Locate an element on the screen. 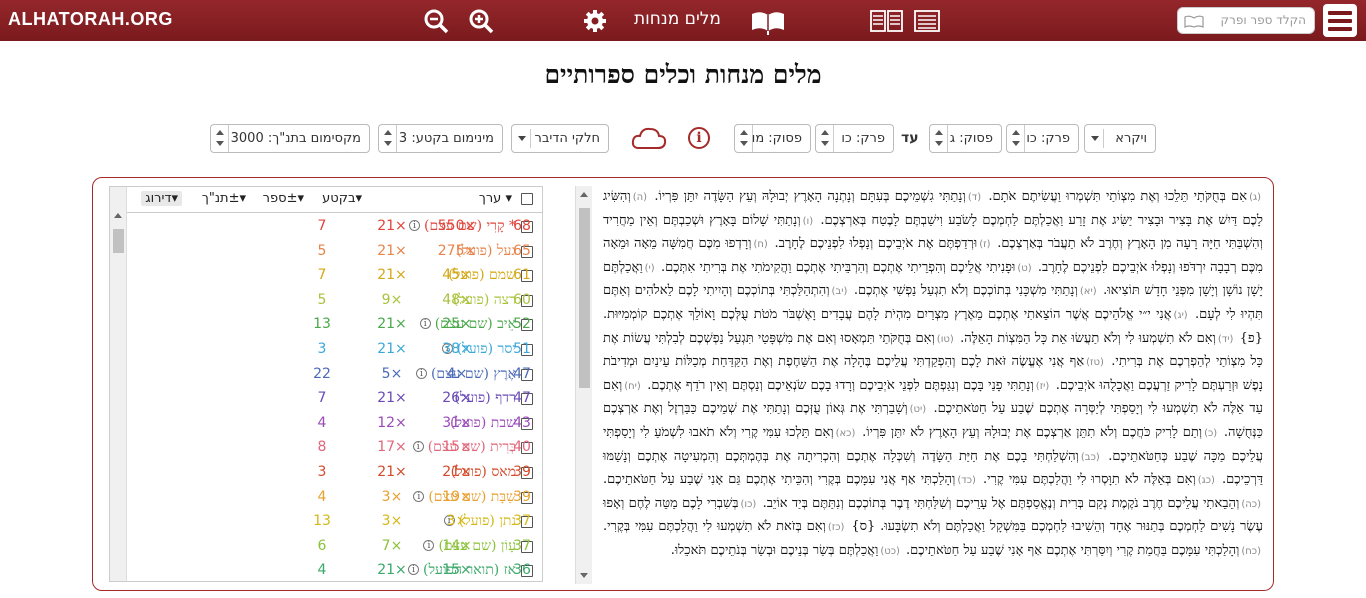 The width and height of the screenshot is (1366, 598). zoom-in-icon is located at coordinates (481, 21).